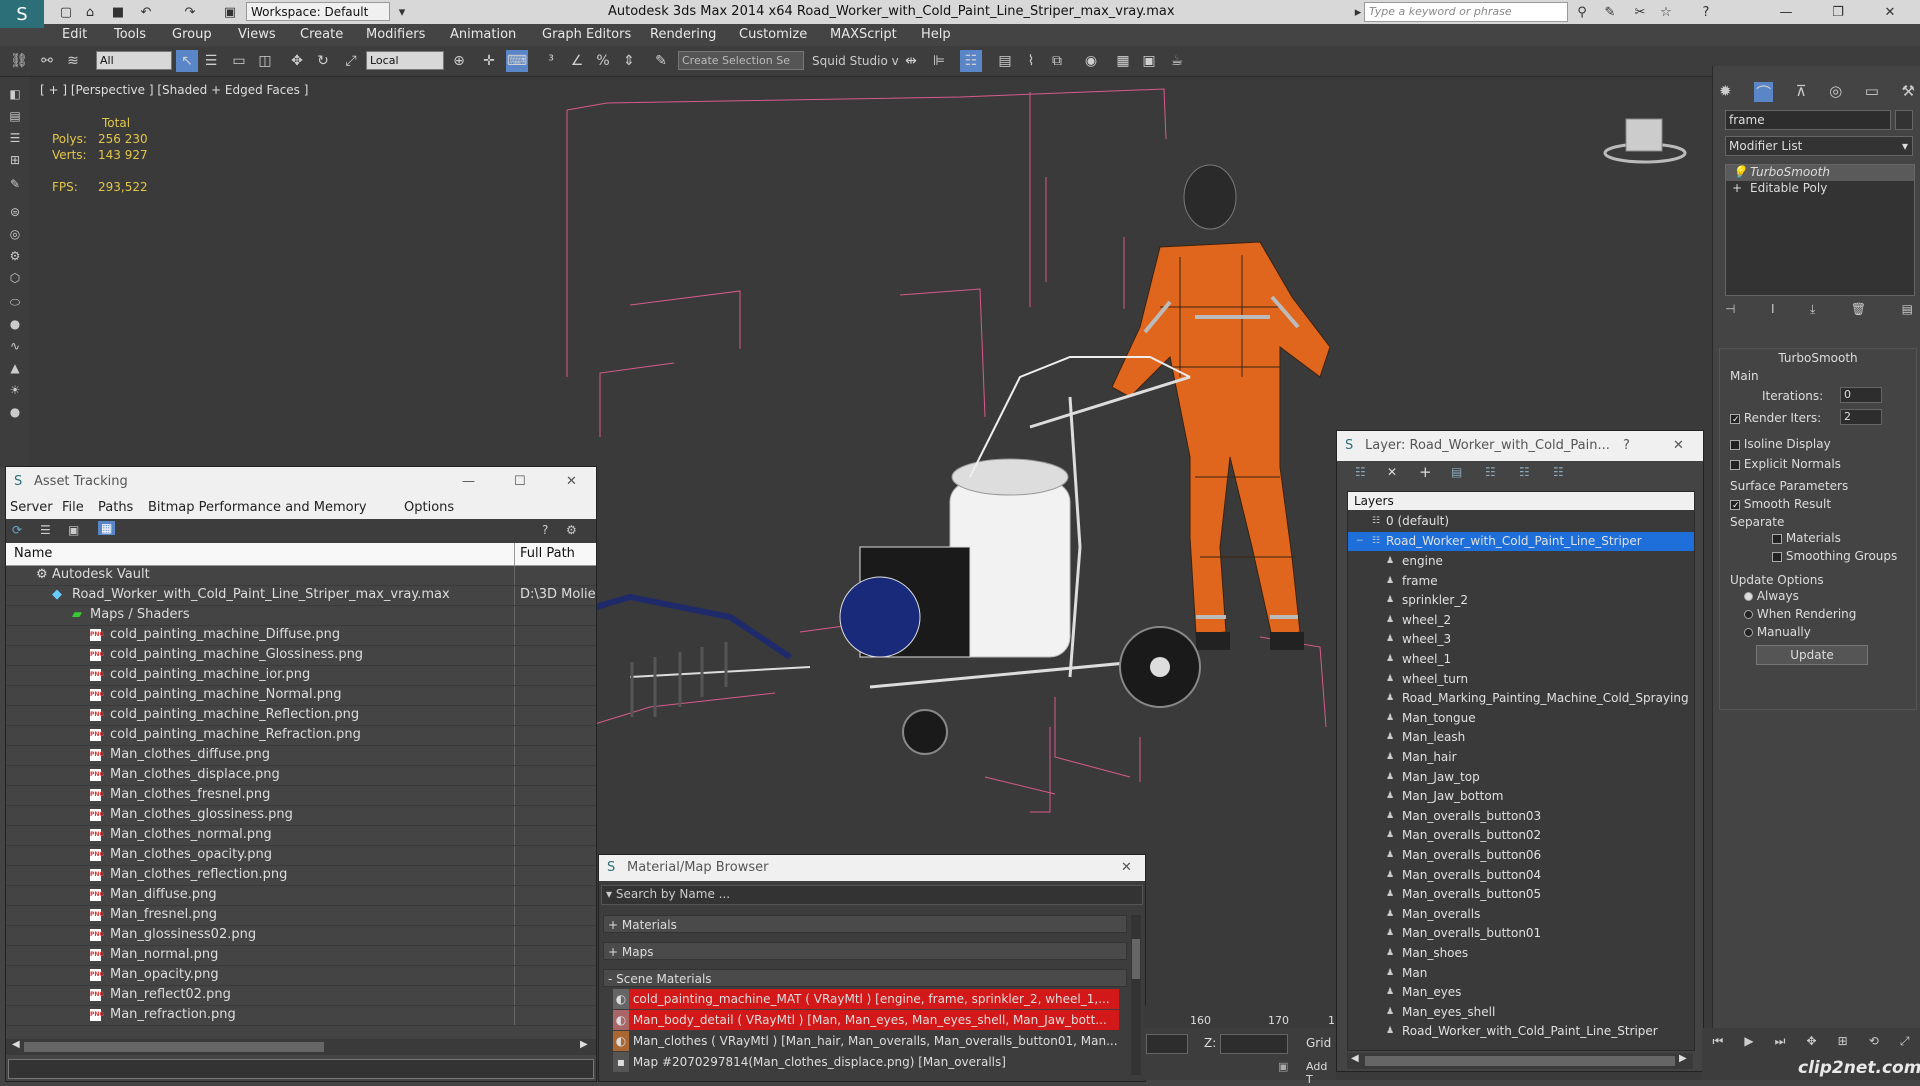 The image size is (1920, 1086). What do you see at coordinates (19, 61) in the screenshot?
I see `select-link-icon: ⛓` at bounding box center [19, 61].